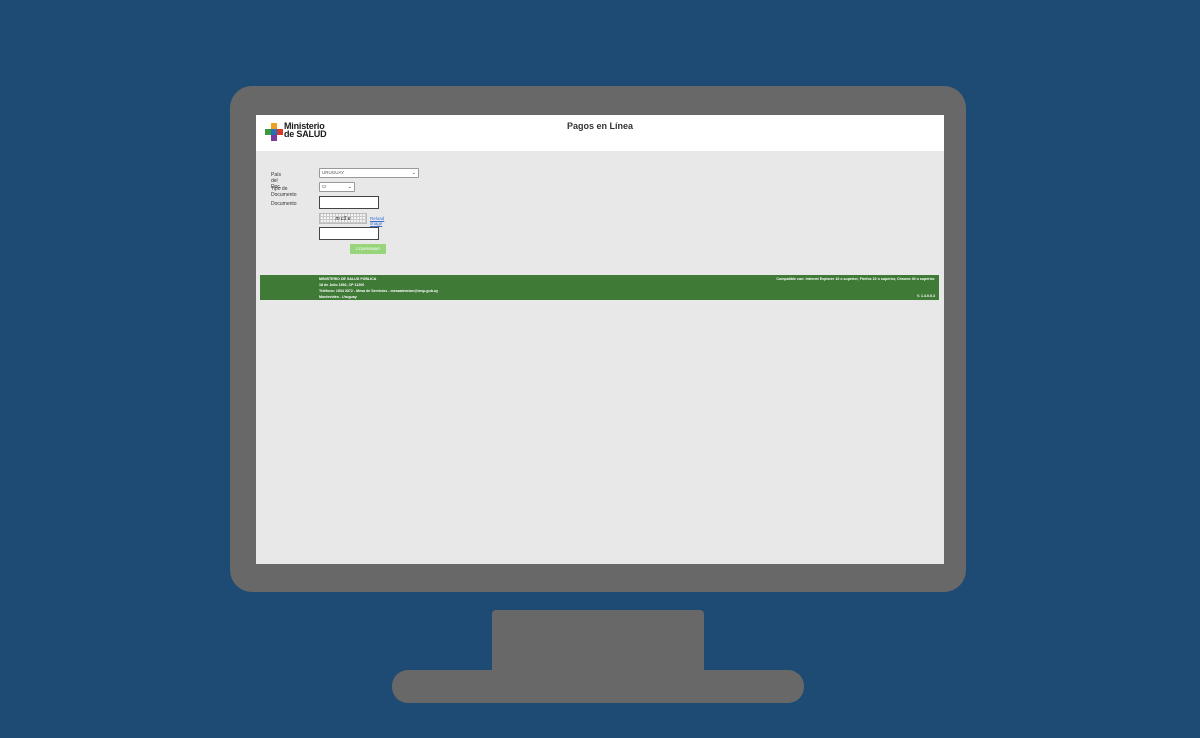  Describe the element at coordinates (600, 126) in the screenshot. I see `page-title: Pagos en Línea` at that location.